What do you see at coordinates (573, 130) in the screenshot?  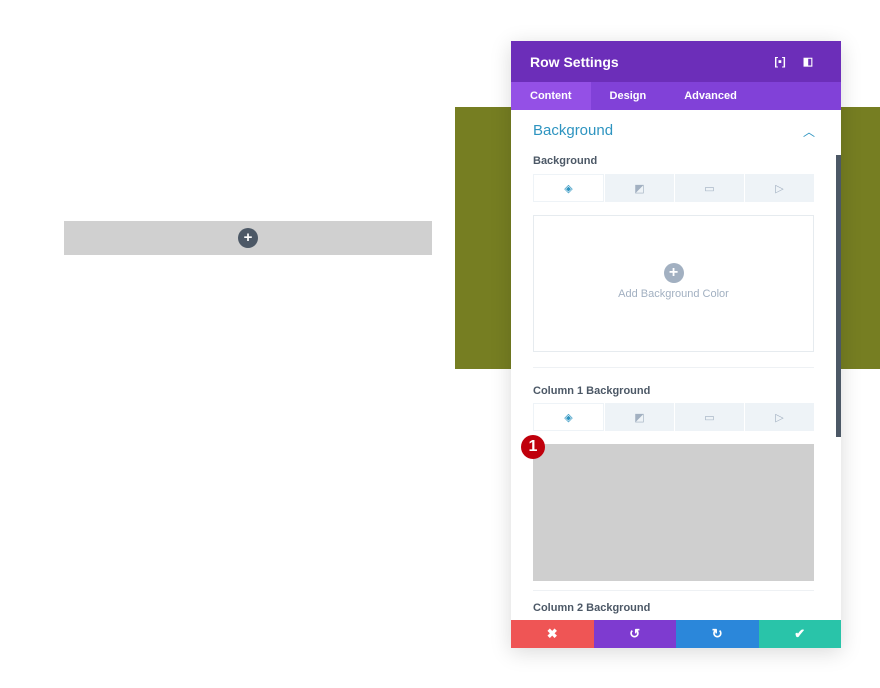 I see `section-title: Background` at bounding box center [573, 130].